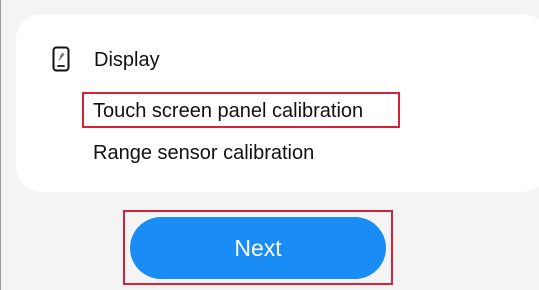 Image resolution: width=539 pixels, height=290 pixels. What do you see at coordinates (0, 145) in the screenshot?
I see `window-edge` at bounding box center [0, 145].